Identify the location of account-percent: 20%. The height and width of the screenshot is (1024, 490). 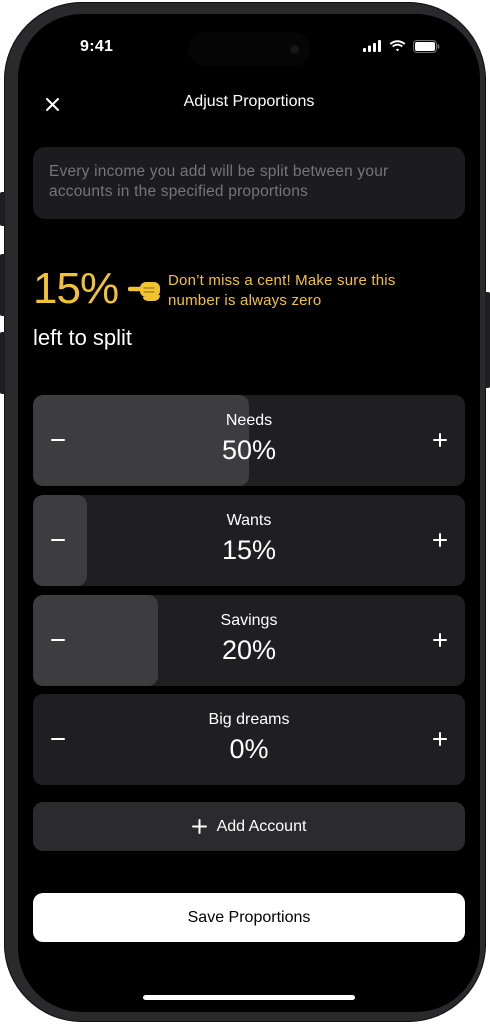
(249, 650).